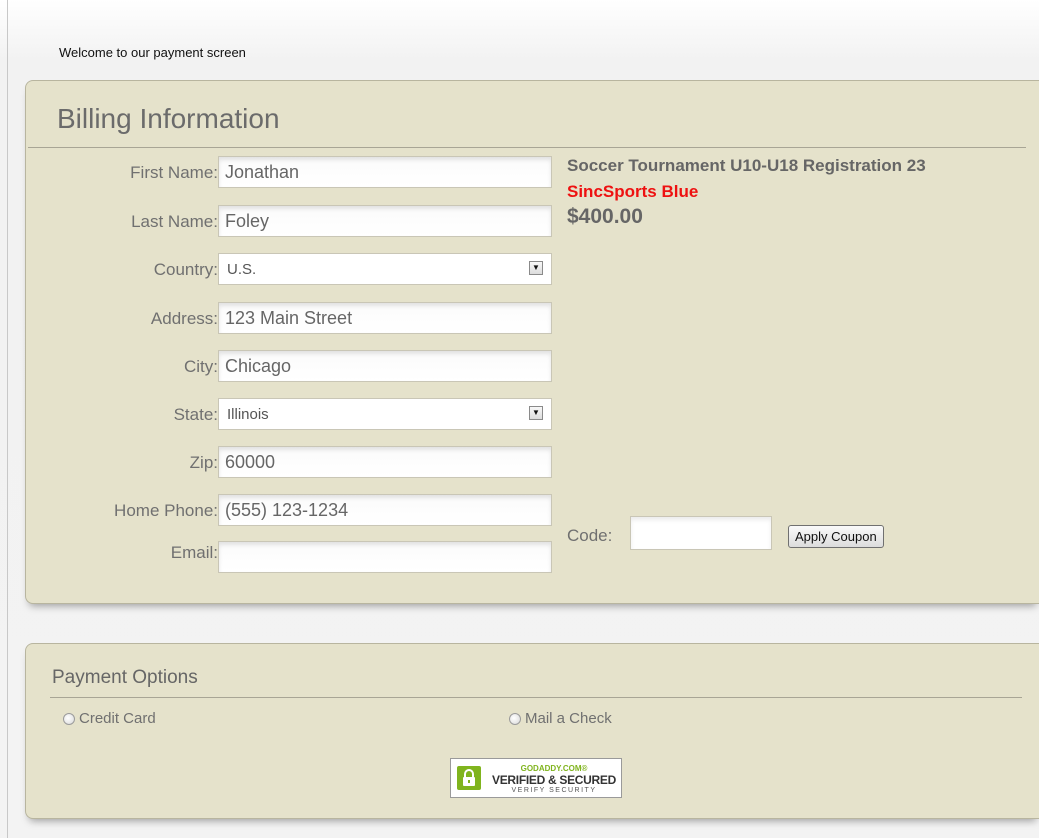 This screenshot has height=838, width=1039. What do you see at coordinates (152, 52) in the screenshot?
I see `welcome-message: Welcome to our payment screen` at bounding box center [152, 52].